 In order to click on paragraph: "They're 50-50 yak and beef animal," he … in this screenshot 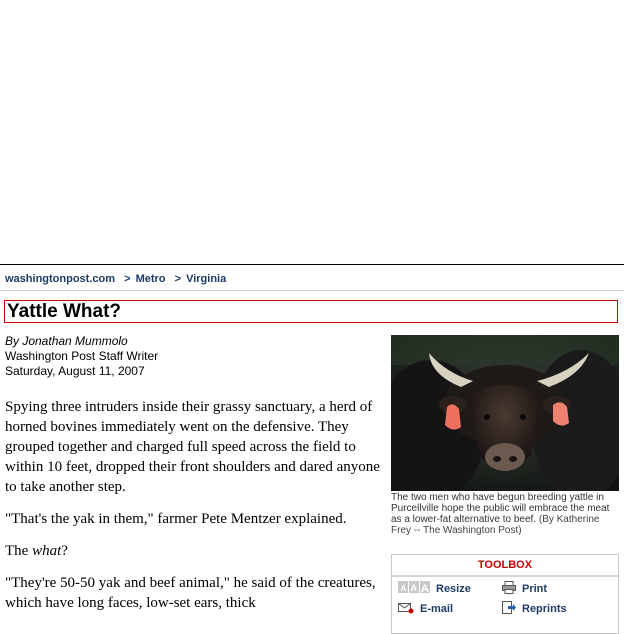, I will do `click(190, 593)`.